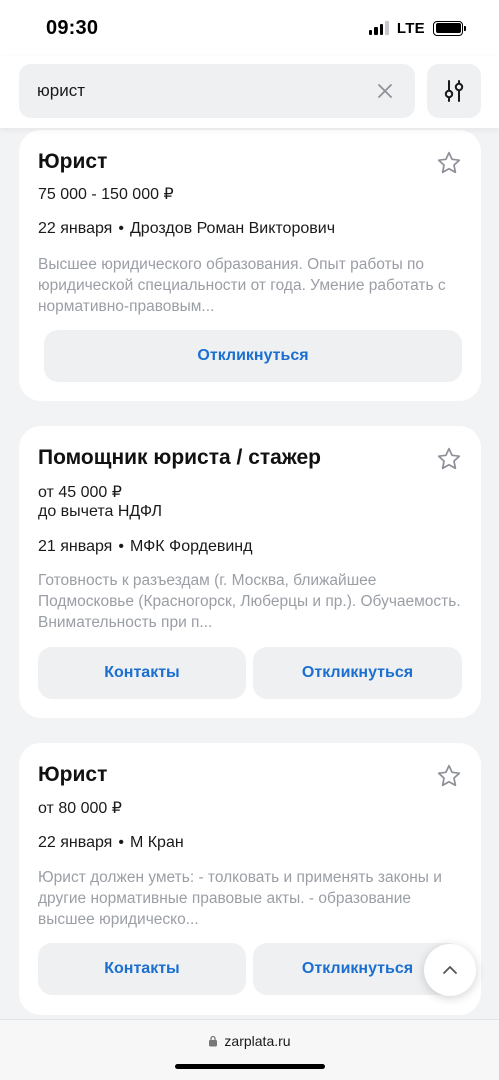 The width and height of the screenshot is (499, 1080). I want to click on search-header: юрист, so click(249, 92).